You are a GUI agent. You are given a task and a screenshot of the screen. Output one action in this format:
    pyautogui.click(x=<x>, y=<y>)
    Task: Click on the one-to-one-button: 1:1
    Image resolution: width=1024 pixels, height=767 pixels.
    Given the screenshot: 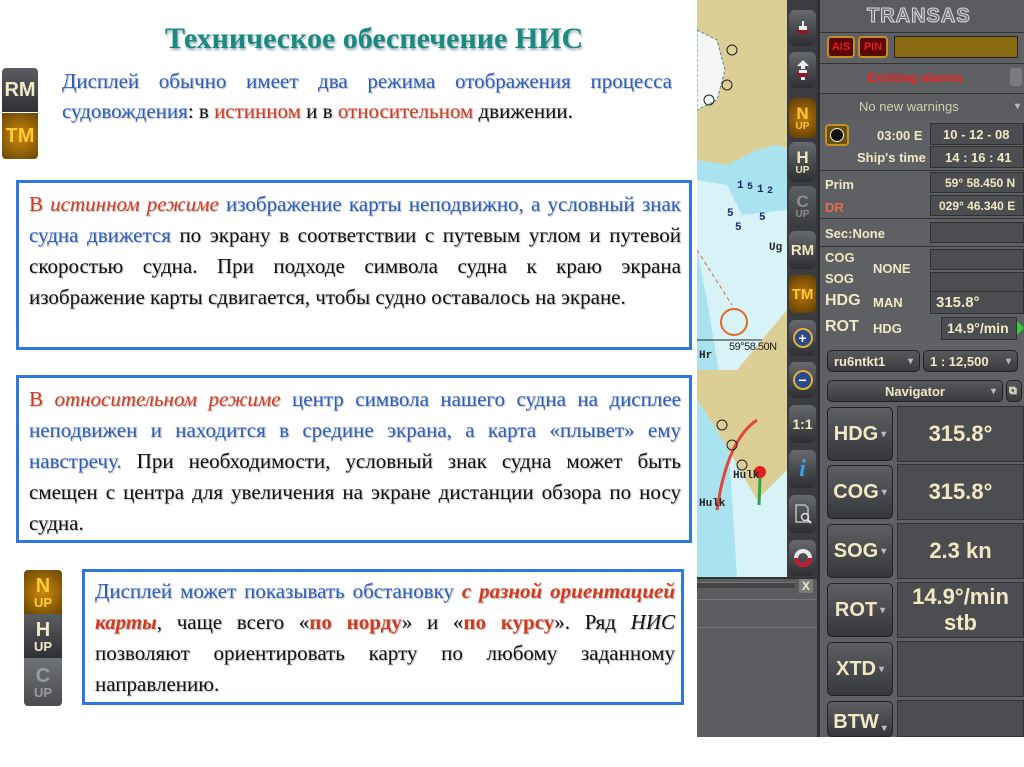 What is the action you would take?
    pyautogui.click(x=802, y=424)
    